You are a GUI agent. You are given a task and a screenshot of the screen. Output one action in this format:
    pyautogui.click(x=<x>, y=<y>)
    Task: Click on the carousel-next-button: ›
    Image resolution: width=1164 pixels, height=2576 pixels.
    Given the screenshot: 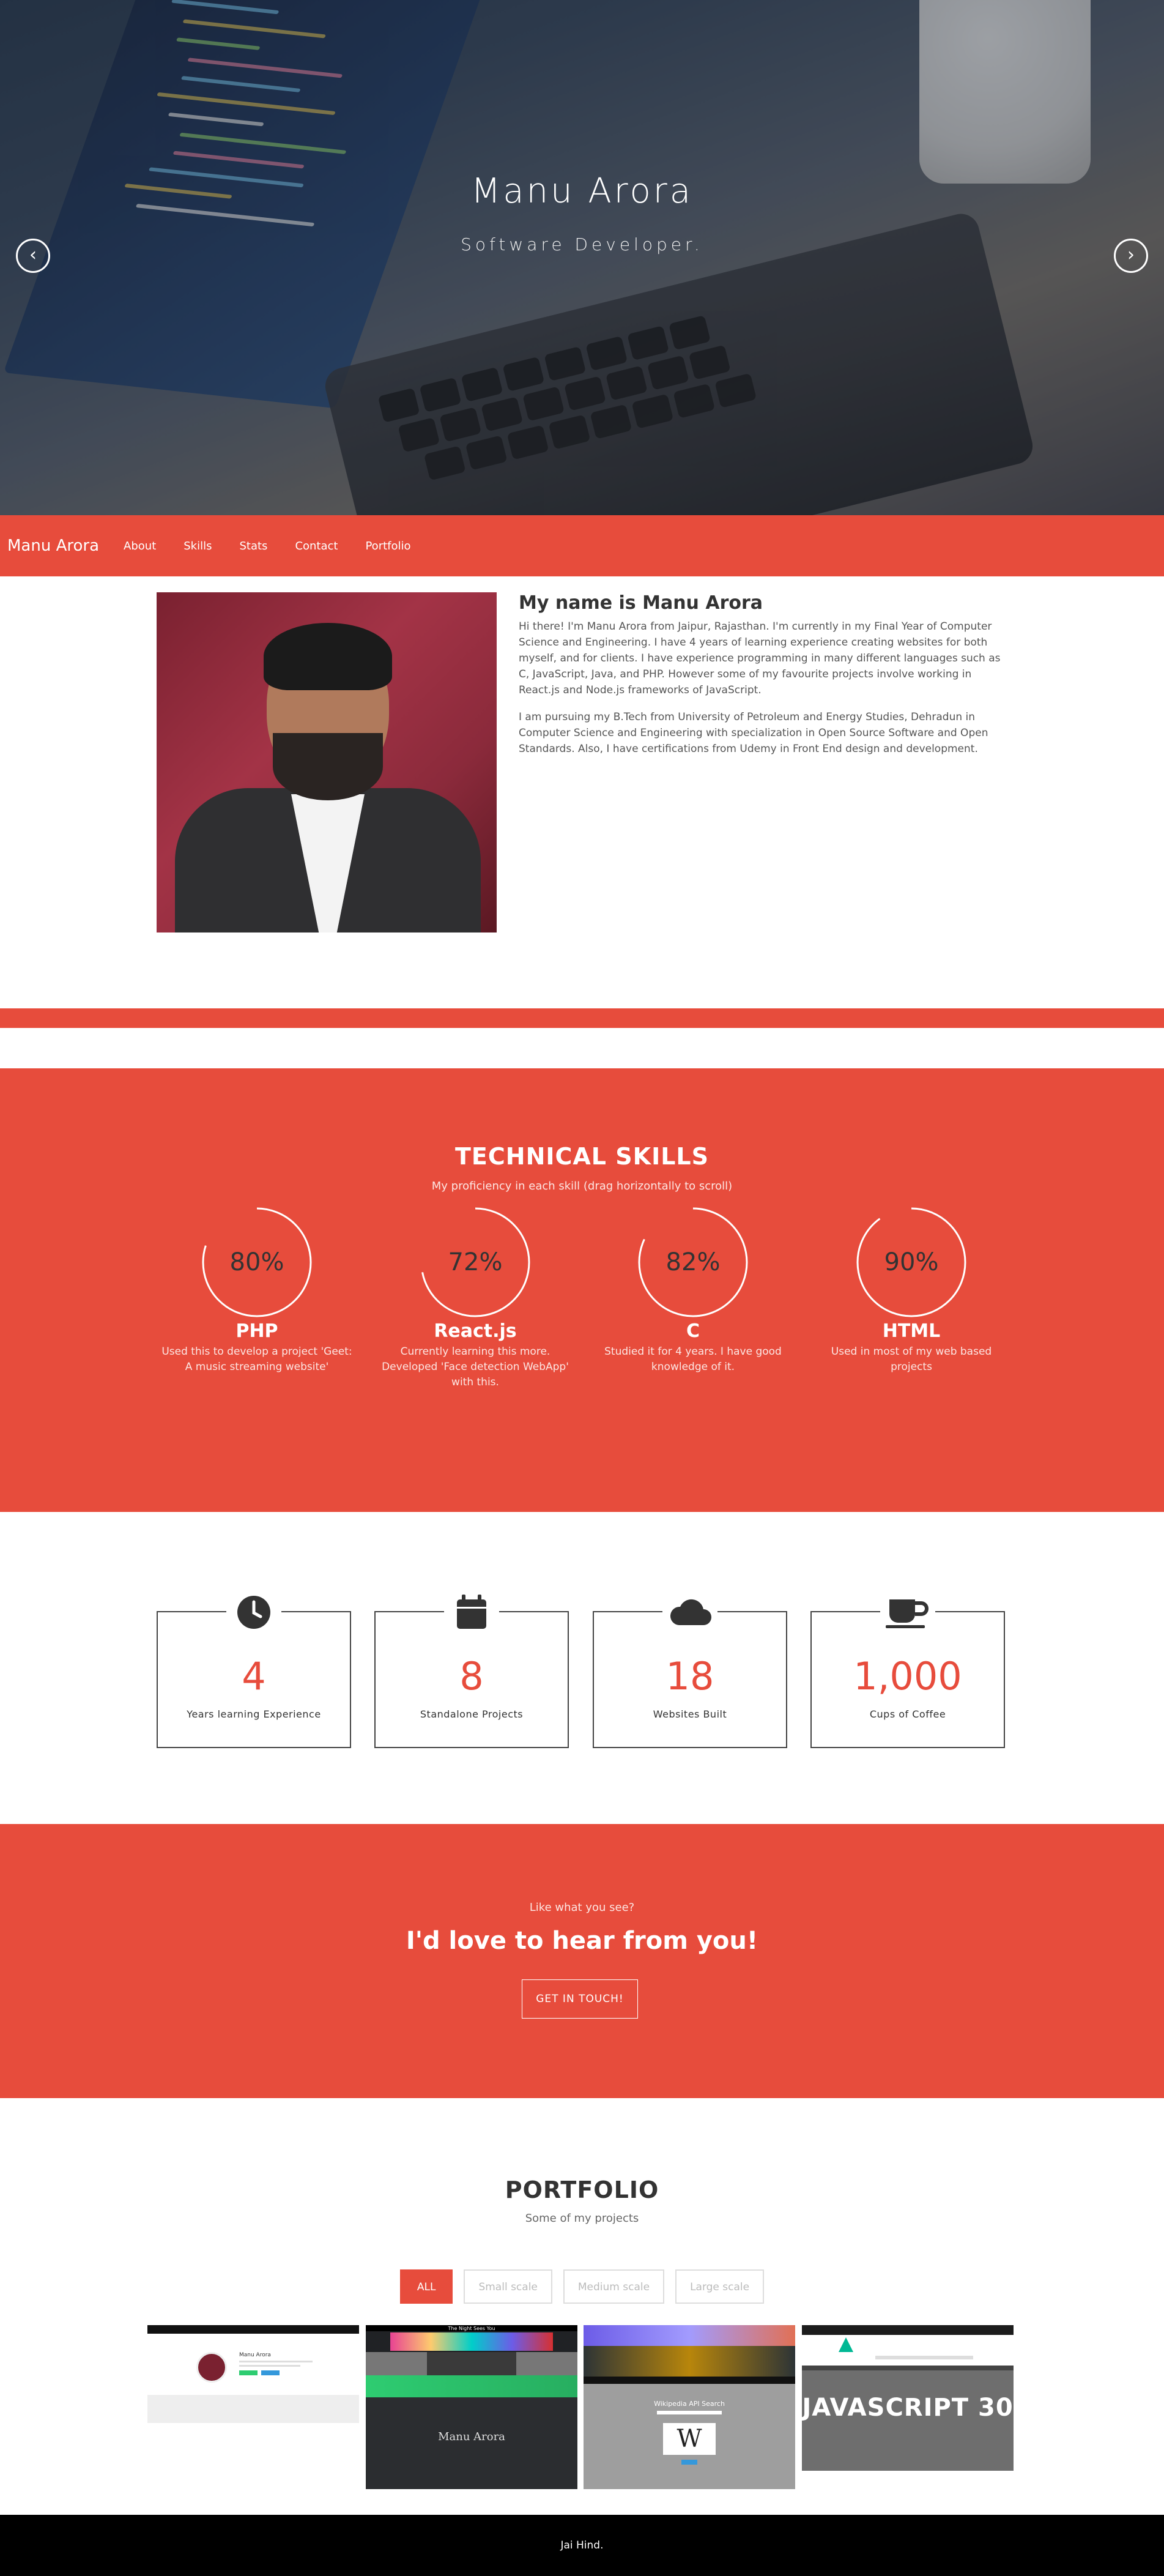 What is the action you would take?
    pyautogui.click(x=1131, y=256)
    